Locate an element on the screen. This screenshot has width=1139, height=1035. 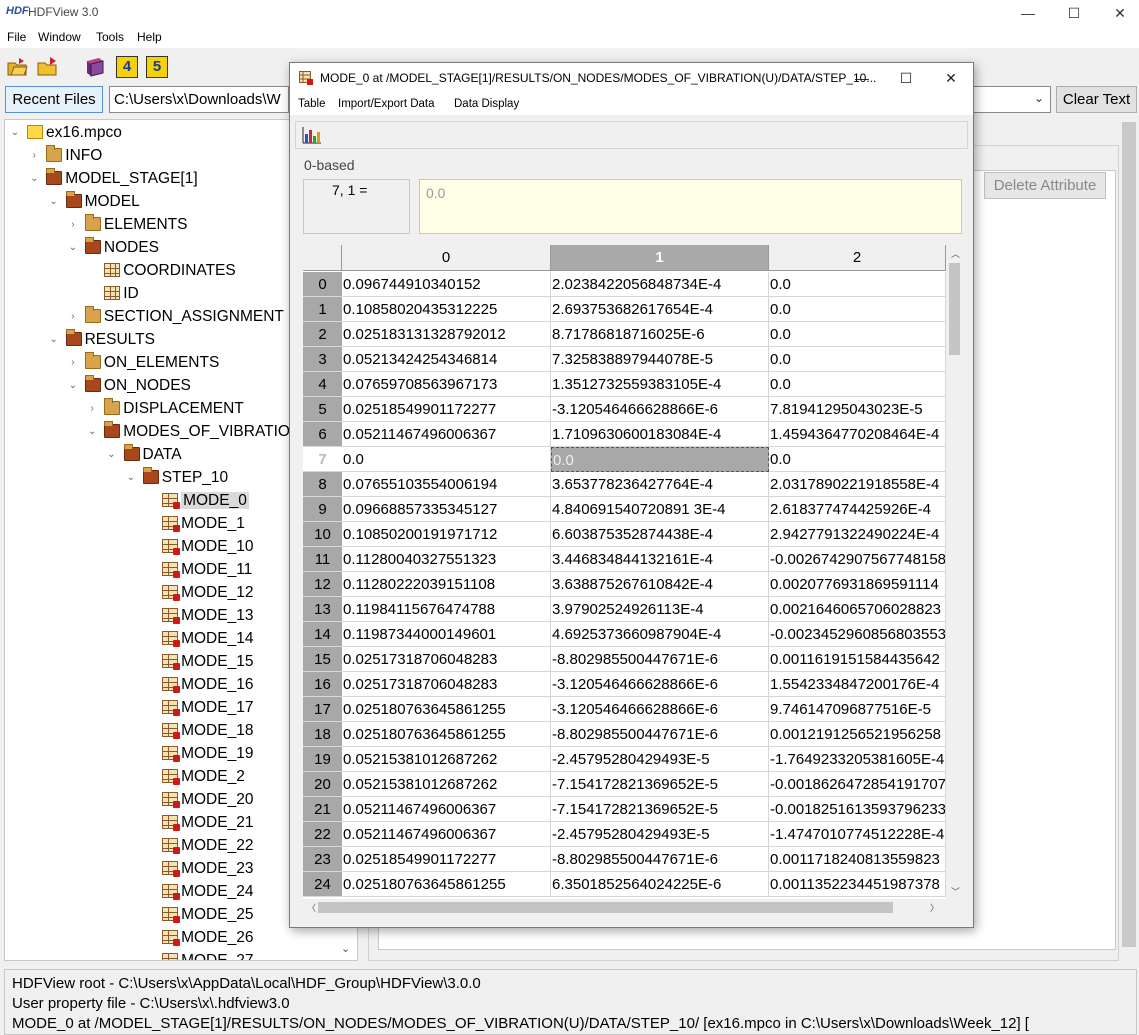
table-cell: 0.10858020435312225 is located at coordinates (446, 309).